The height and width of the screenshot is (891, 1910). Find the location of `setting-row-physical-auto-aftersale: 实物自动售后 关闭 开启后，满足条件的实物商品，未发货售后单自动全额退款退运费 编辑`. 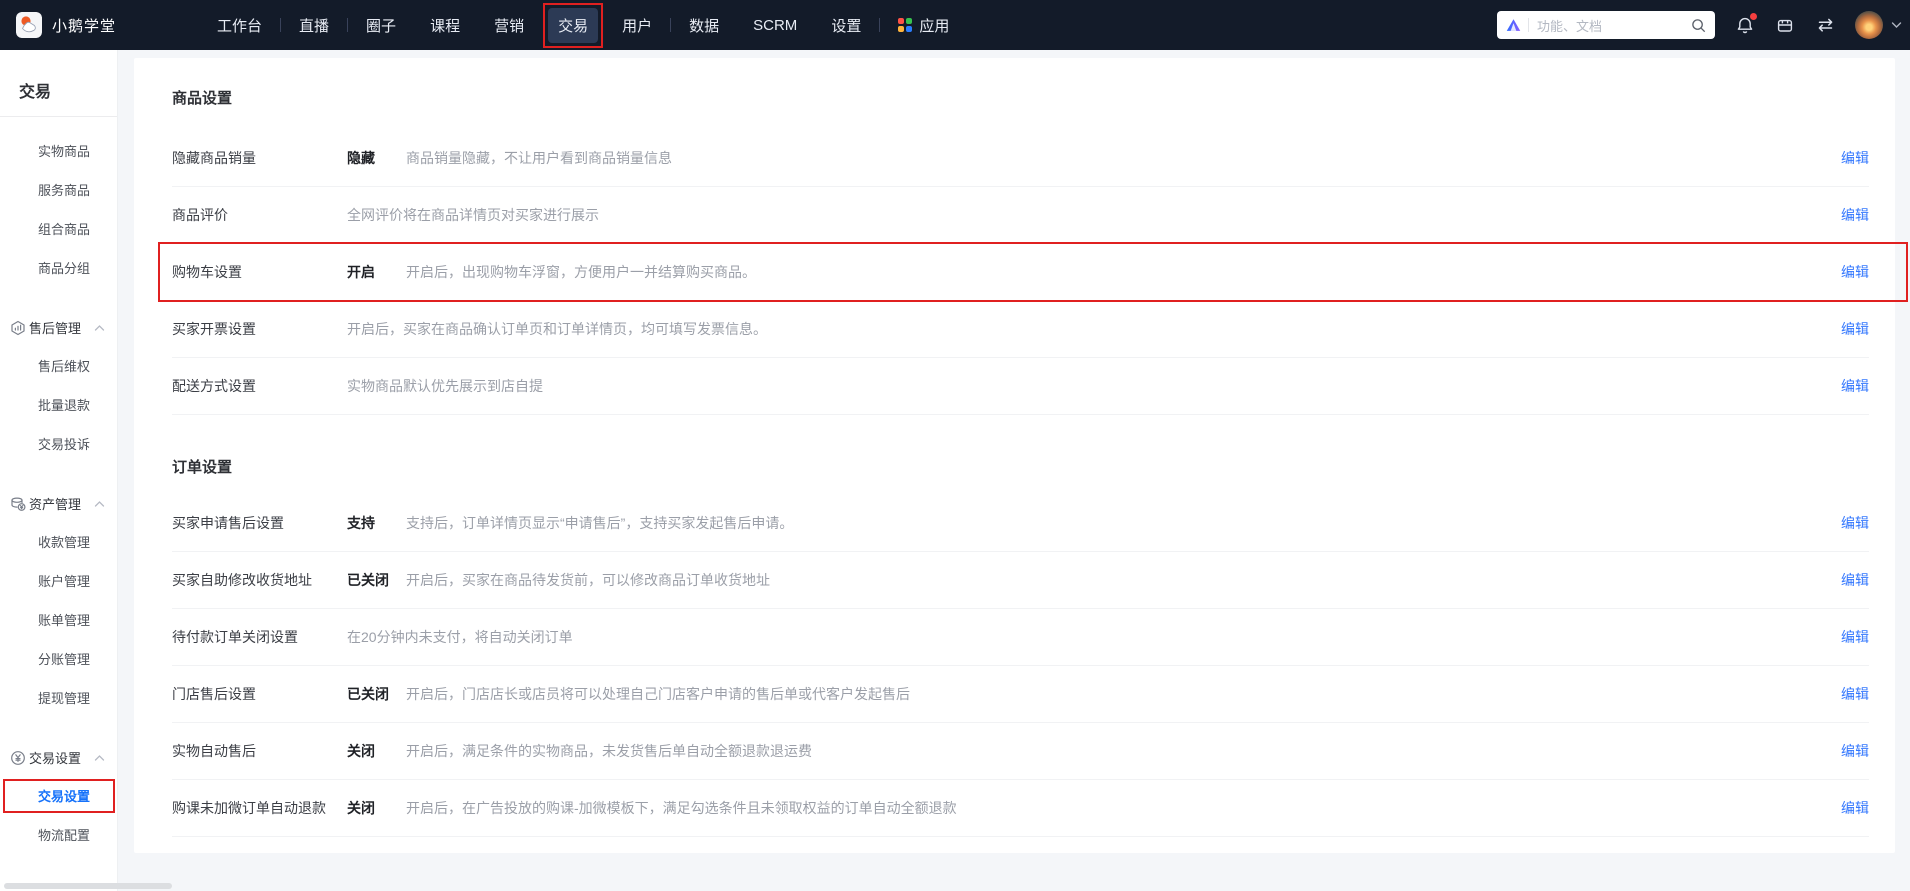

setting-row-physical-auto-aftersale: 实物自动售后 关闭 开启后，满足条件的实物商品，未发货售后单自动全额退款退运费 编辑 is located at coordinates (1020, 751).